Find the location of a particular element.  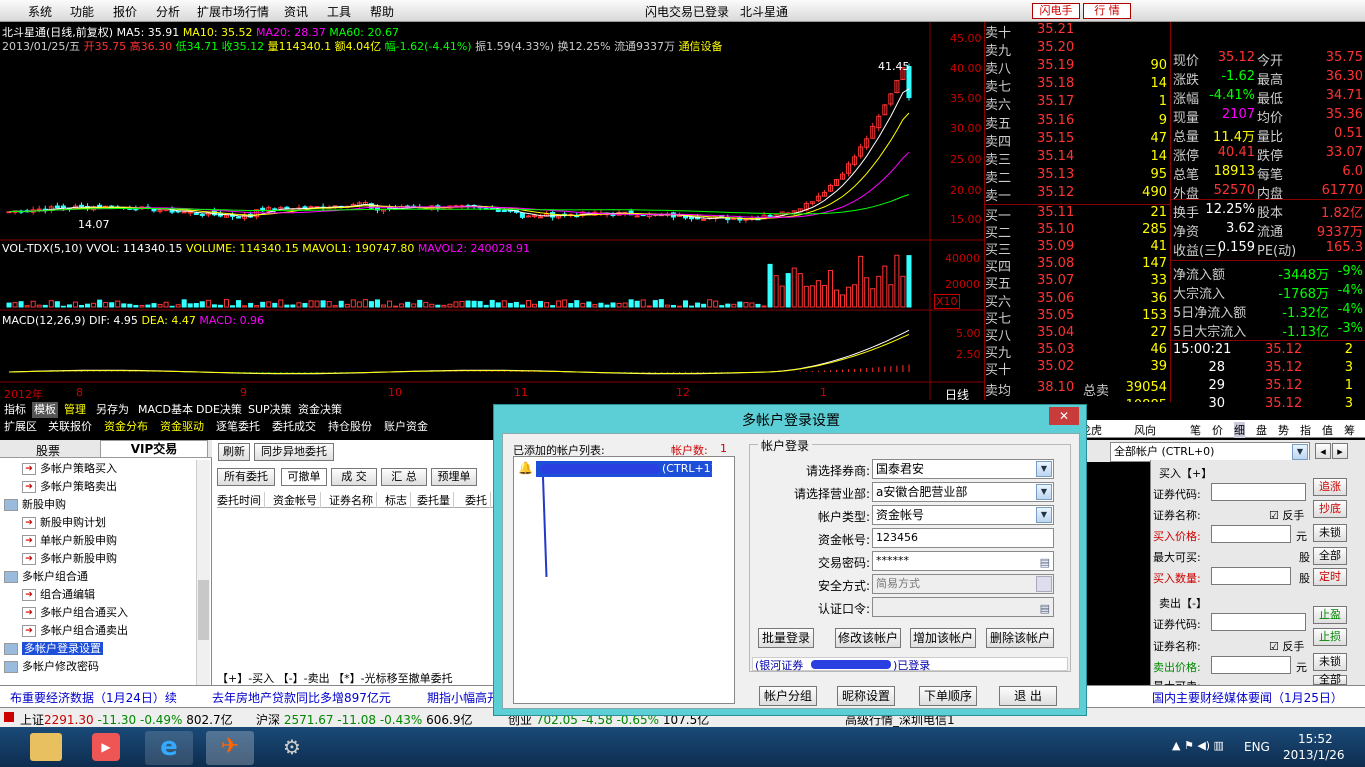

ask-row: 卖十 35.21 is located at coordinates (1078, 31).